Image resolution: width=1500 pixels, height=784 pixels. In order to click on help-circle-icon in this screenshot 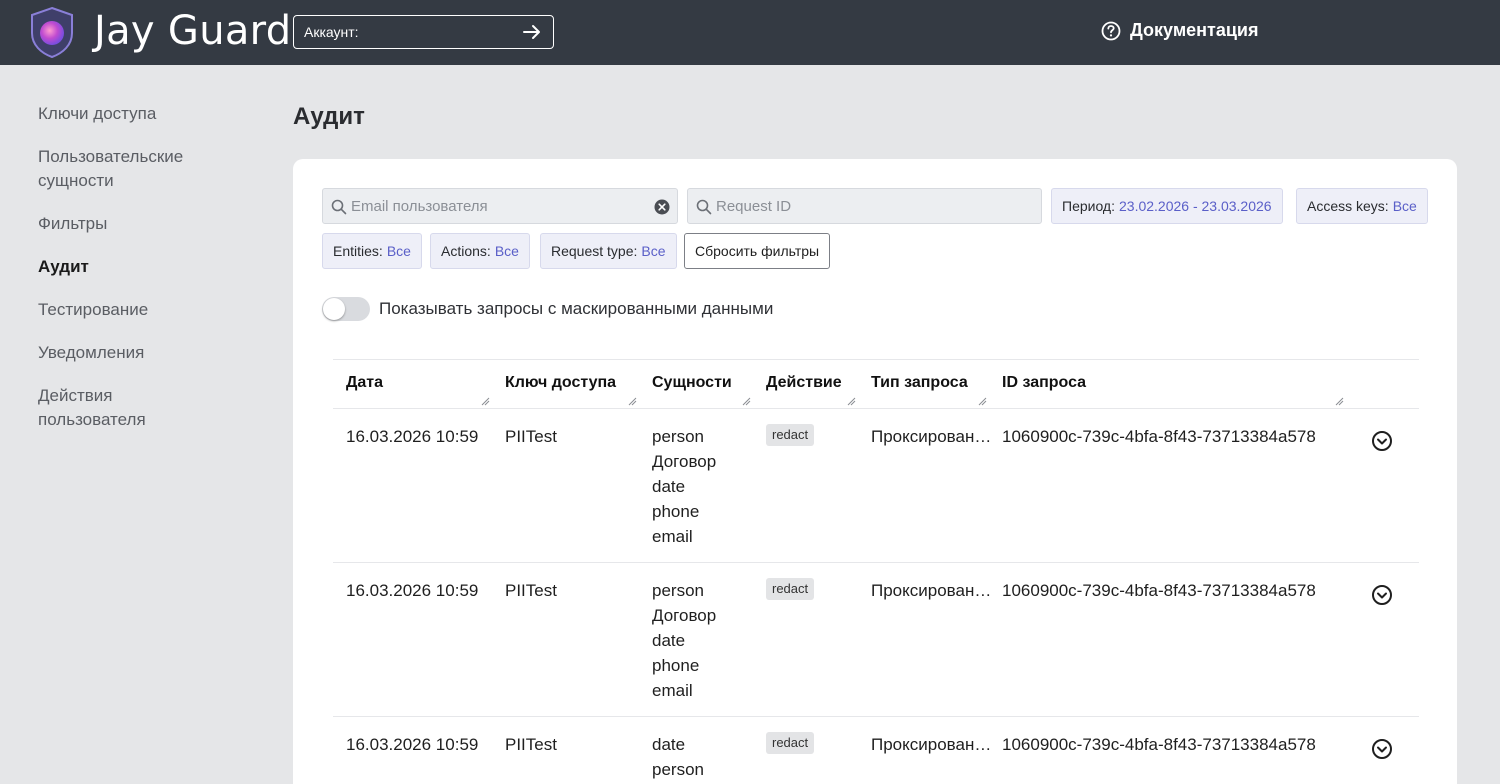, I will do `click(1111, 30)`.